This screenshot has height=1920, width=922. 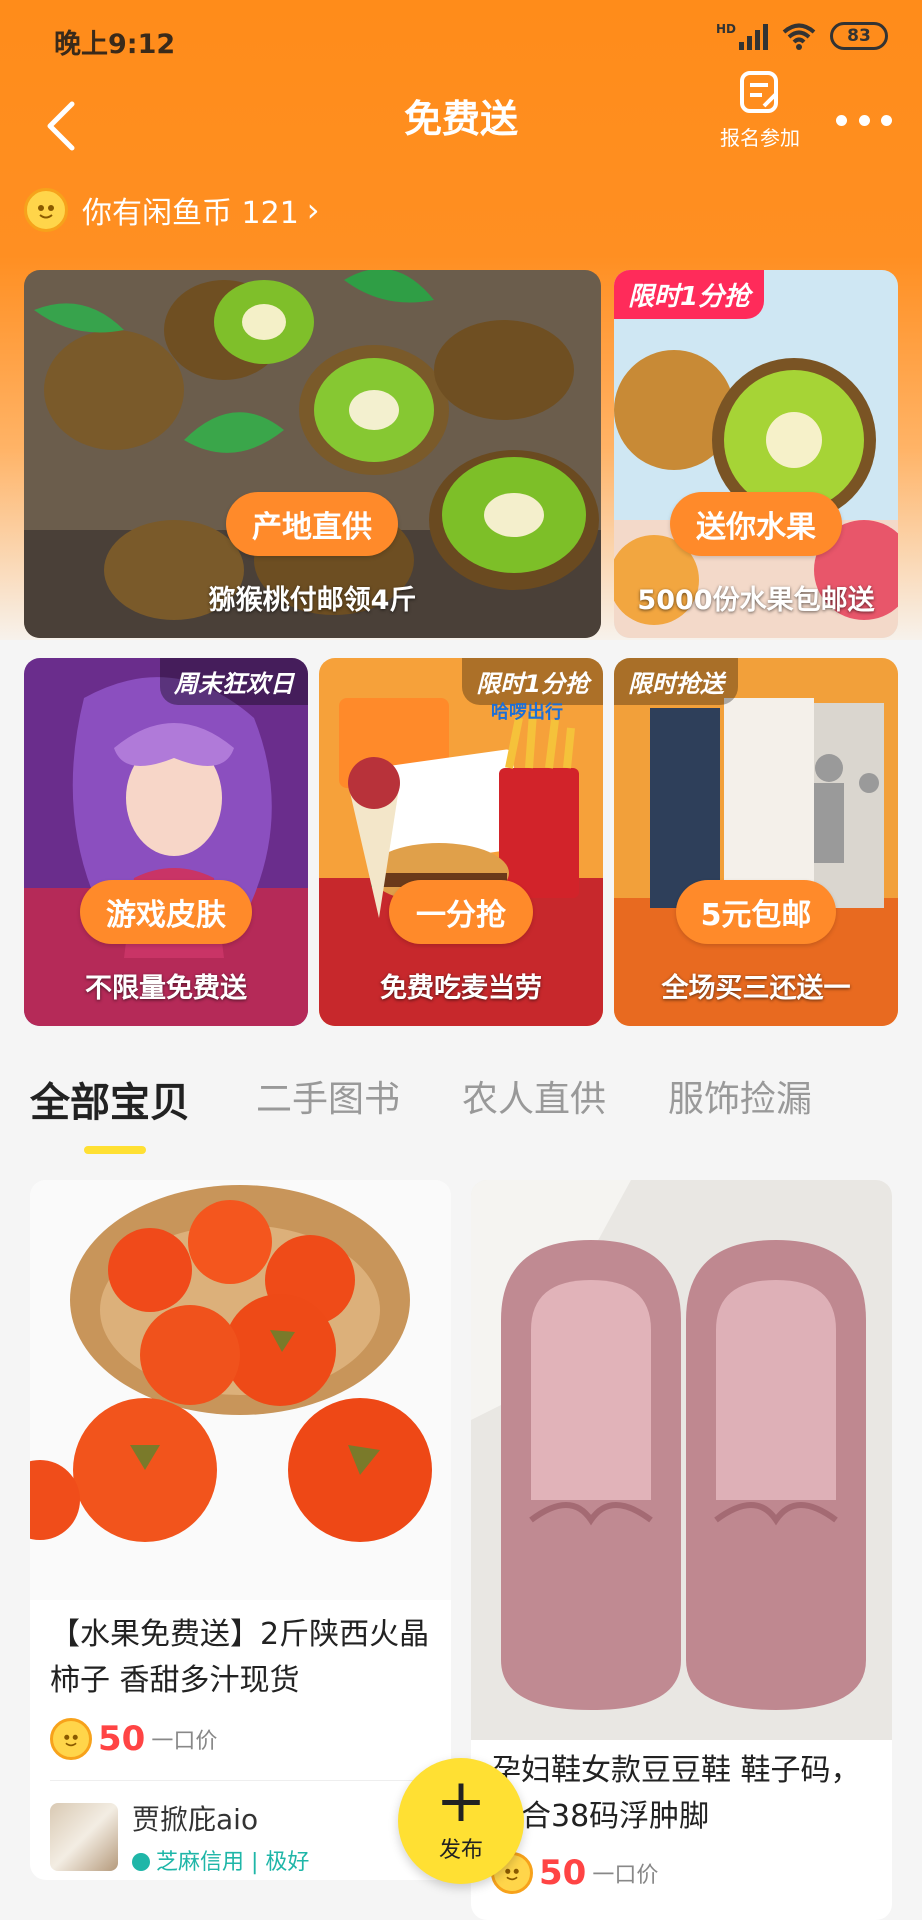 What do you see at coordinates (233, 1862) in the screenshot?
I see `credit-label: 芝麻信用 | 极好` at bounding box center [233, 1862].